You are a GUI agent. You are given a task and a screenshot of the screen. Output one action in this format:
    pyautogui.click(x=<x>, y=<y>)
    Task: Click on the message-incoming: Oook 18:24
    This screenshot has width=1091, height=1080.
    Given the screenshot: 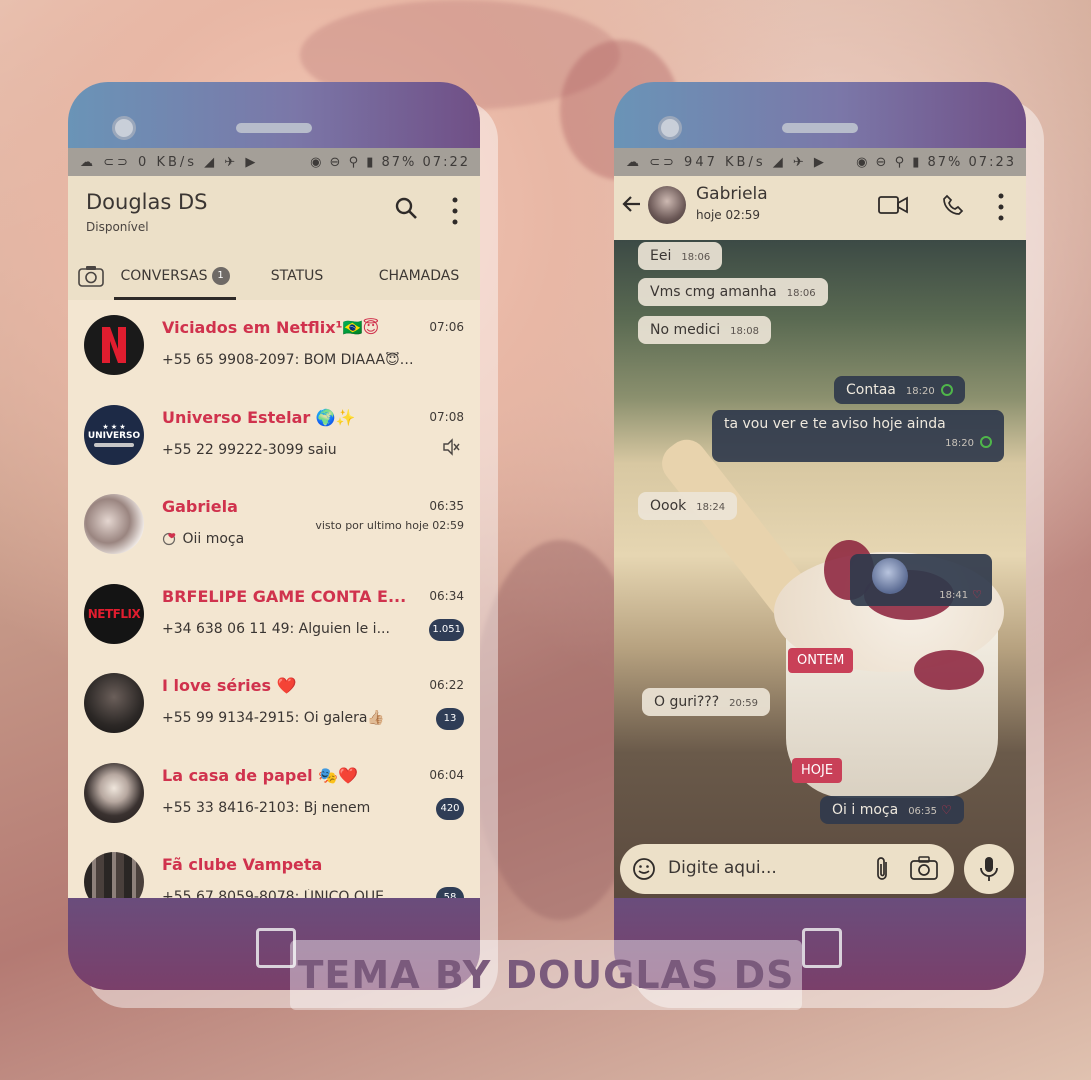 What is the action you would take?
    pyautogui.click(x=688, y=506)
    